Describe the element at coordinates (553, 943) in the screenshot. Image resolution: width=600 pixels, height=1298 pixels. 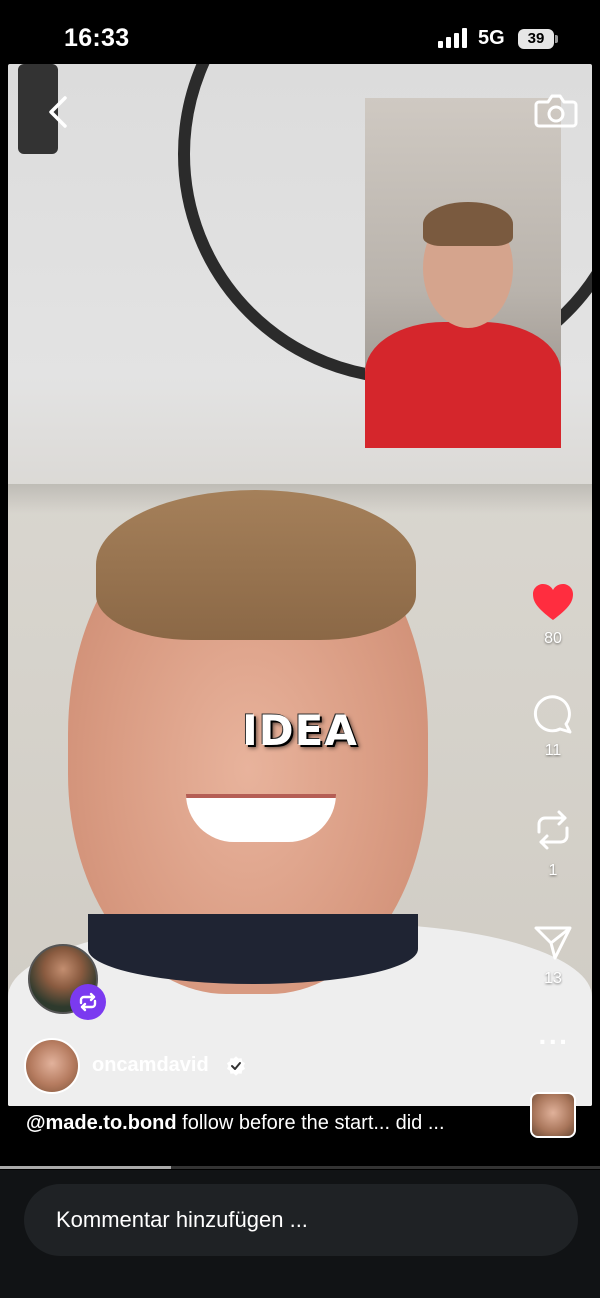
I see `share-icon` at that location.